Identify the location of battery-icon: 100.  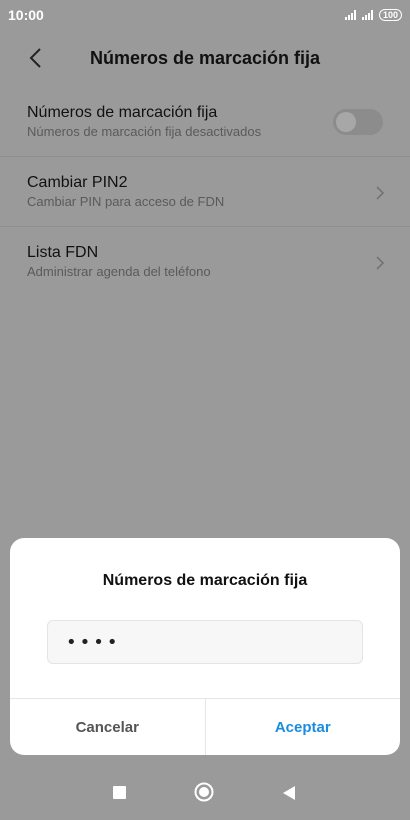
(390, 15).